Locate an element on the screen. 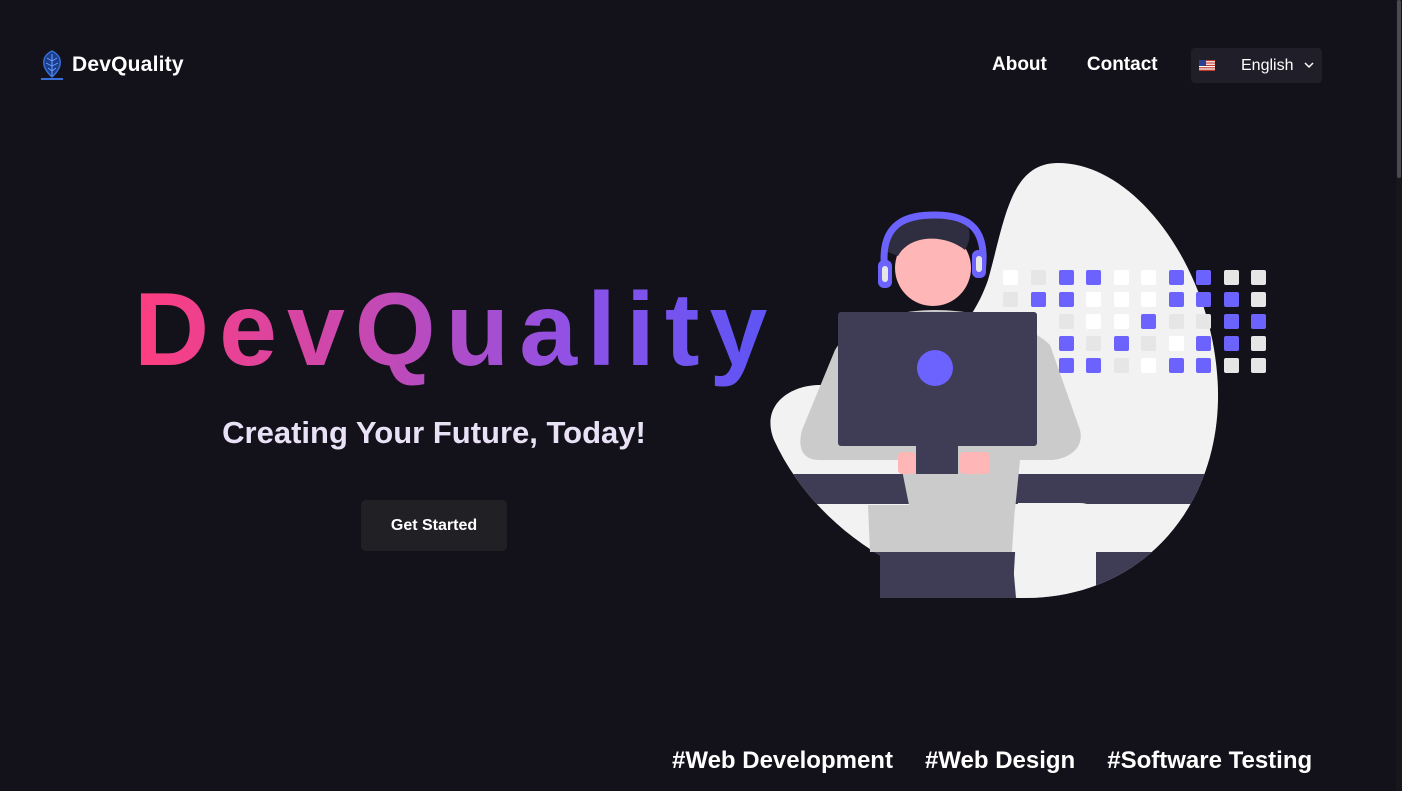 The image size is (1402, 791). hero-subtitle: Creating Your Future, Today! is located at coordinates (434, 432).